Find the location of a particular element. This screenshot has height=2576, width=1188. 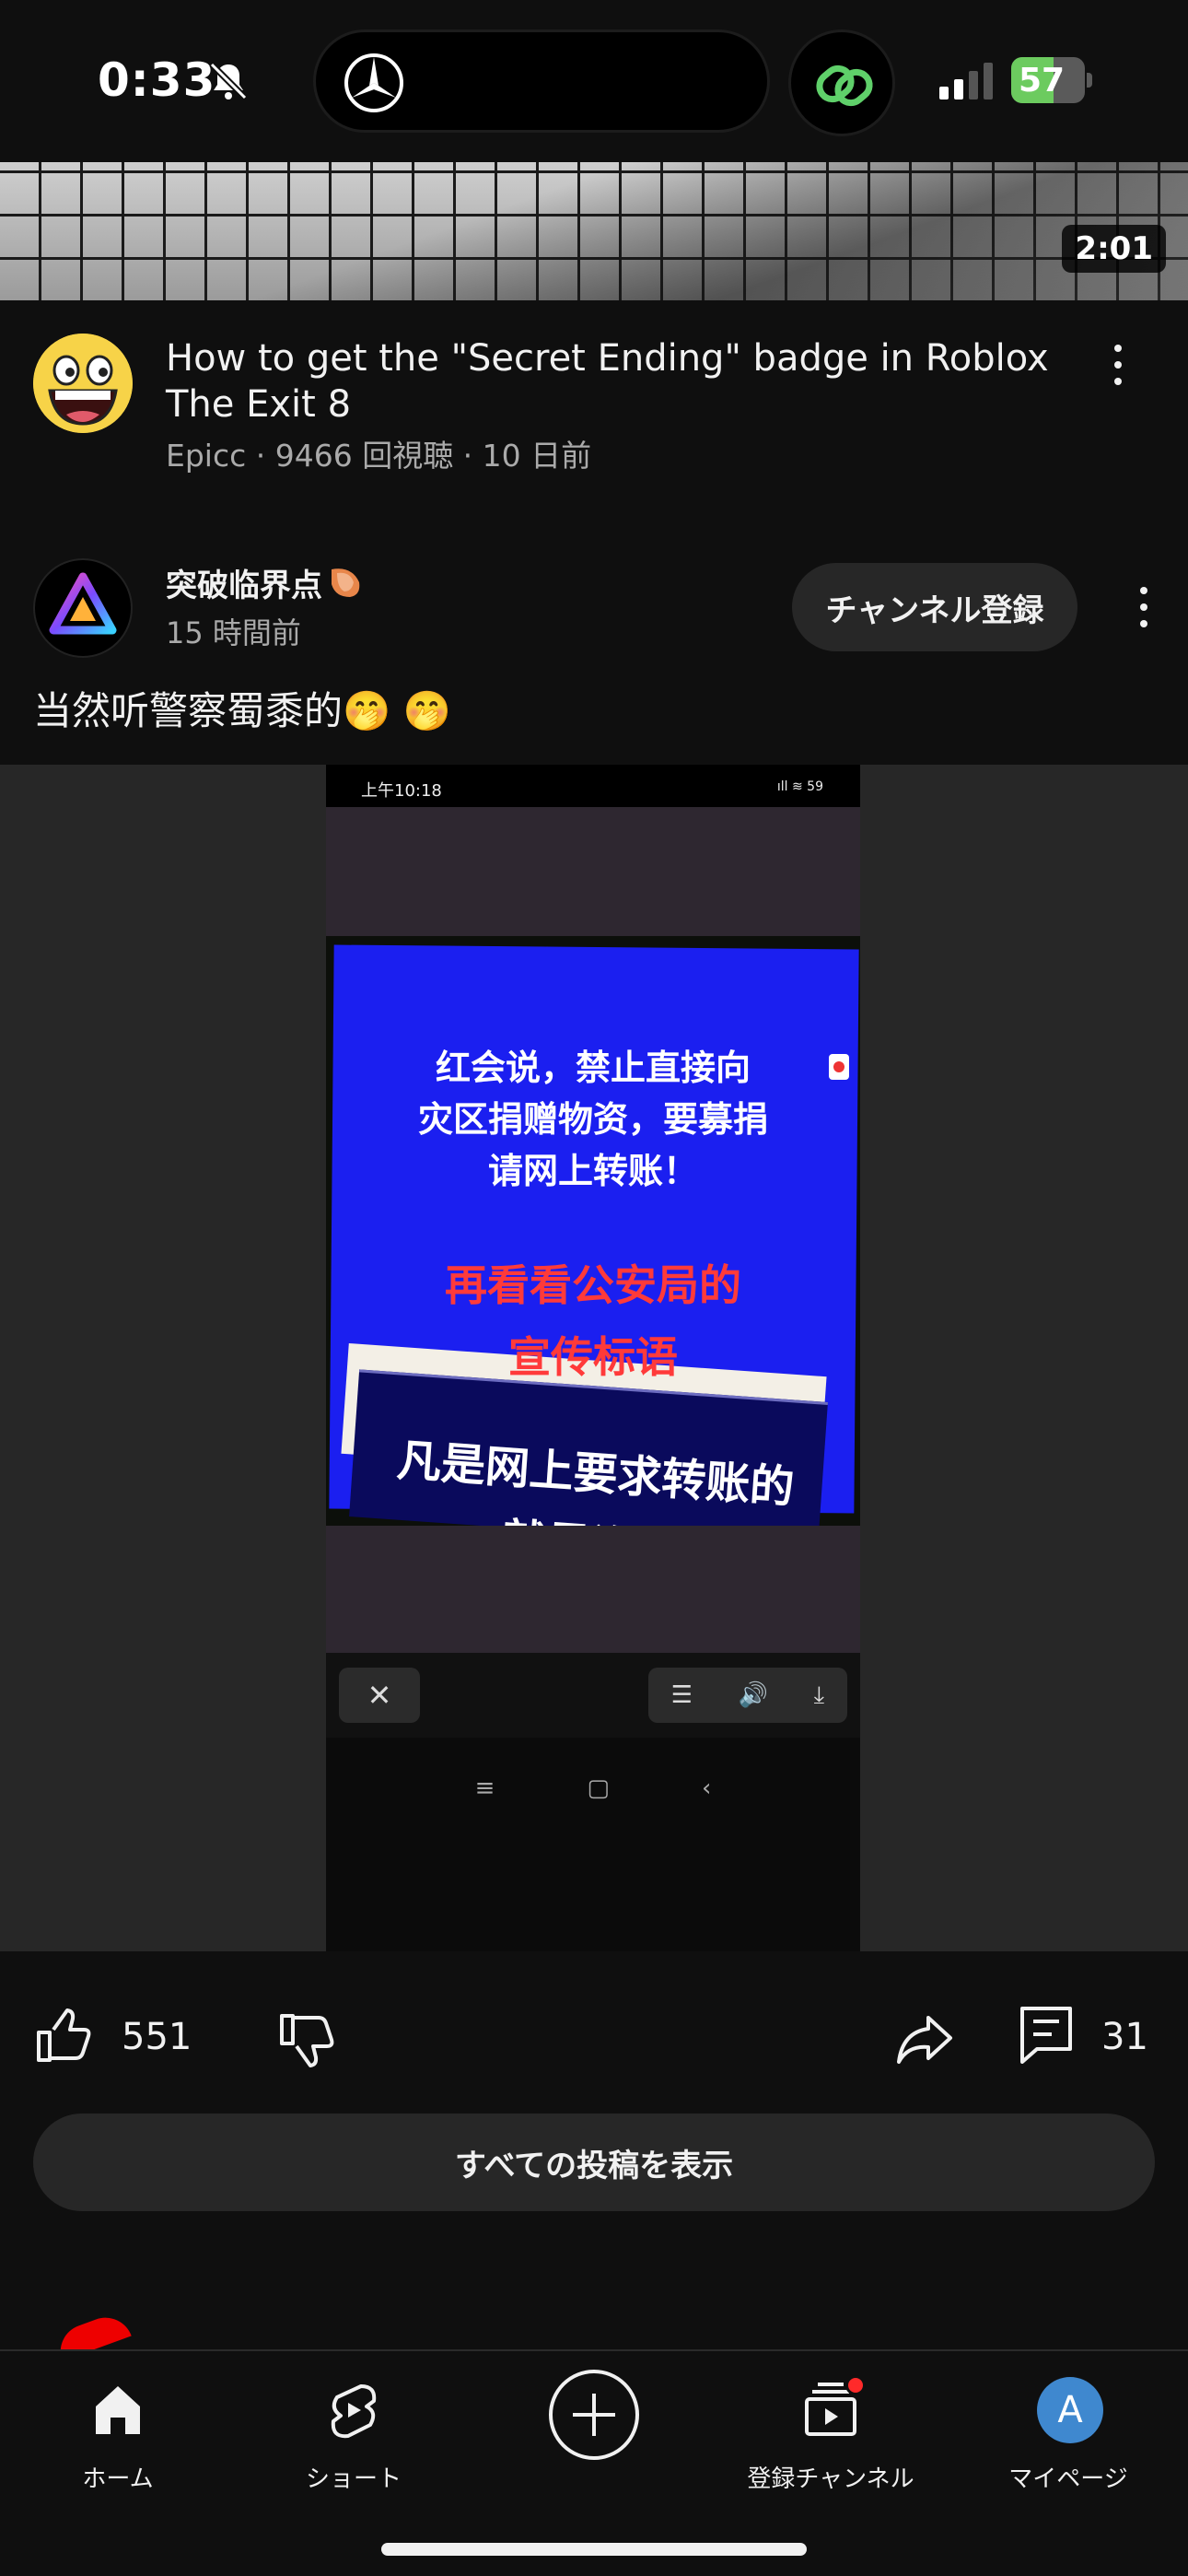

subscribe-button: チャンネル登録 is located at coordinates (934, 607).